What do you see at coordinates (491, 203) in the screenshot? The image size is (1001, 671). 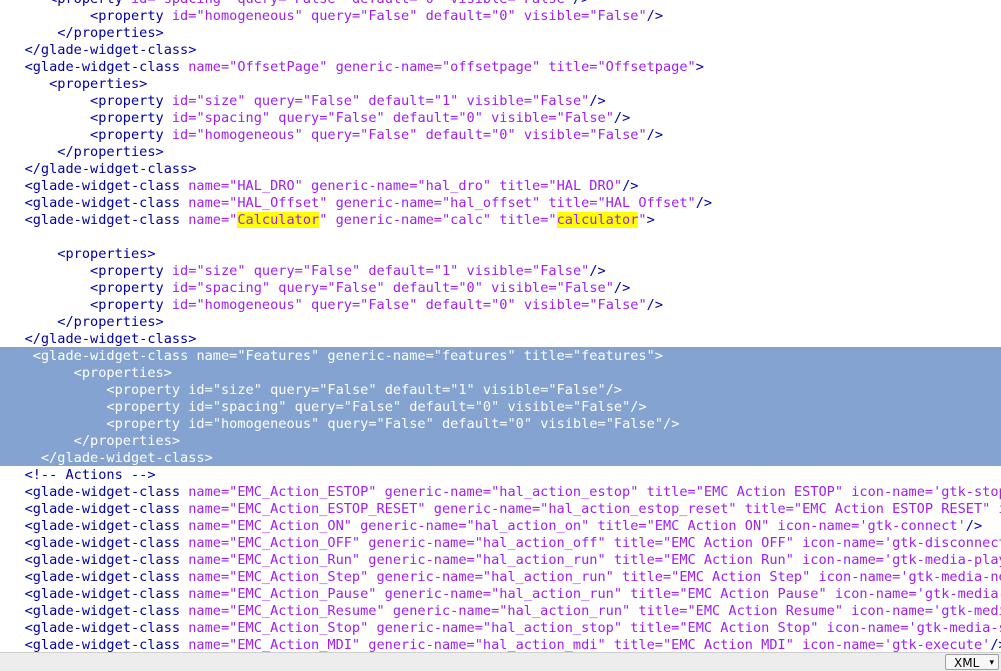 I see `code-token: "hal_offset"` at bounding box center [491, 203].